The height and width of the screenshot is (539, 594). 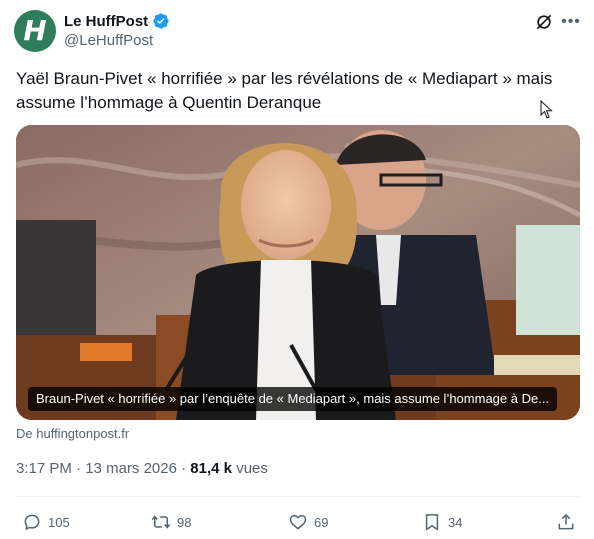 What do you see at coordinates (544, 22) in the screenshot?
I see `grok-icon` at bounding box center [544, 22].